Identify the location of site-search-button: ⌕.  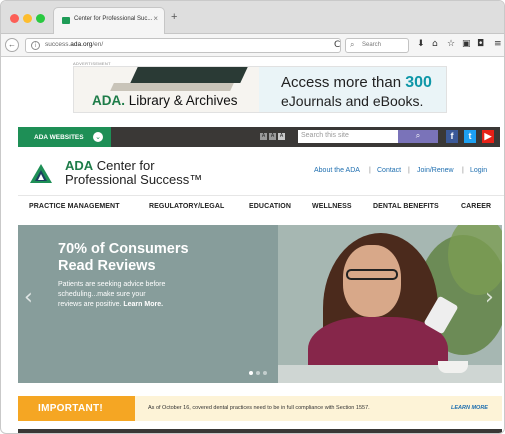
(418, 136).